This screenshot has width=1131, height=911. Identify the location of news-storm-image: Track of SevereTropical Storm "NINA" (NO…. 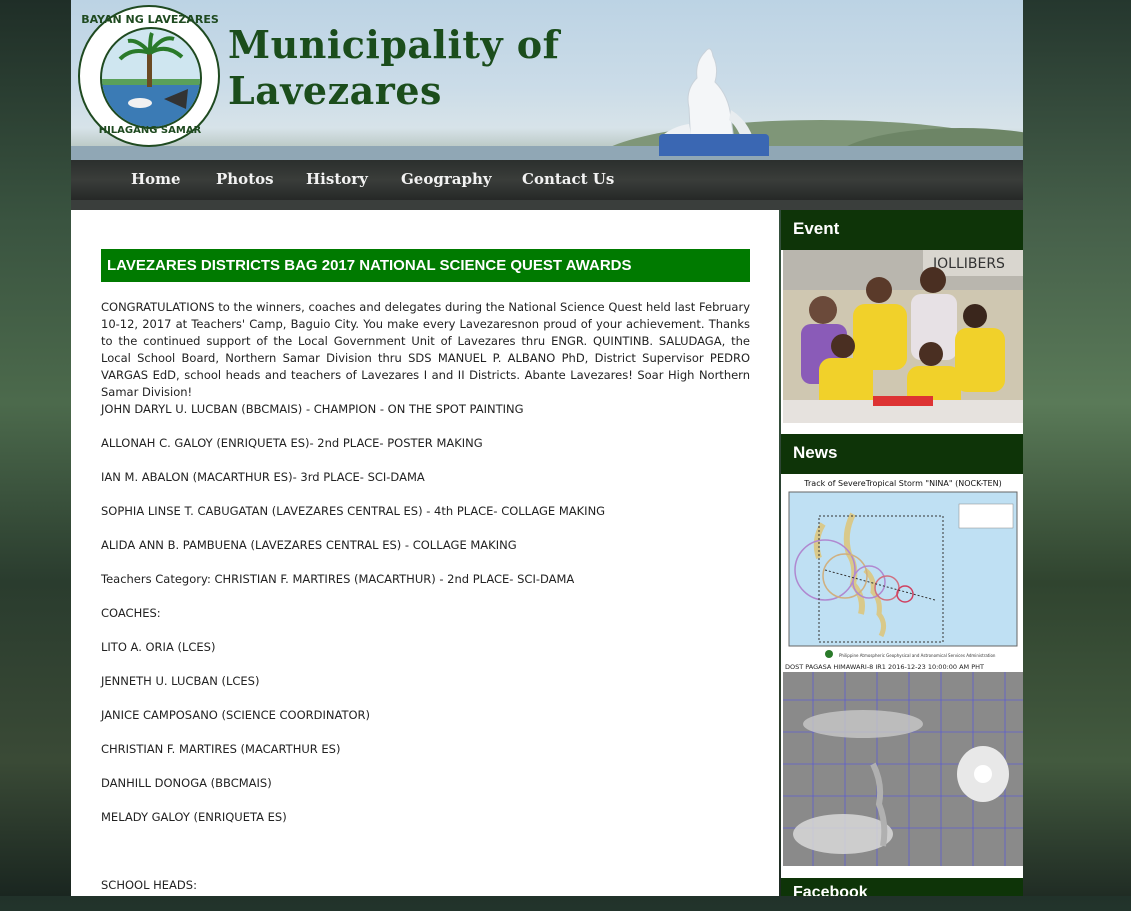
(903, 670).